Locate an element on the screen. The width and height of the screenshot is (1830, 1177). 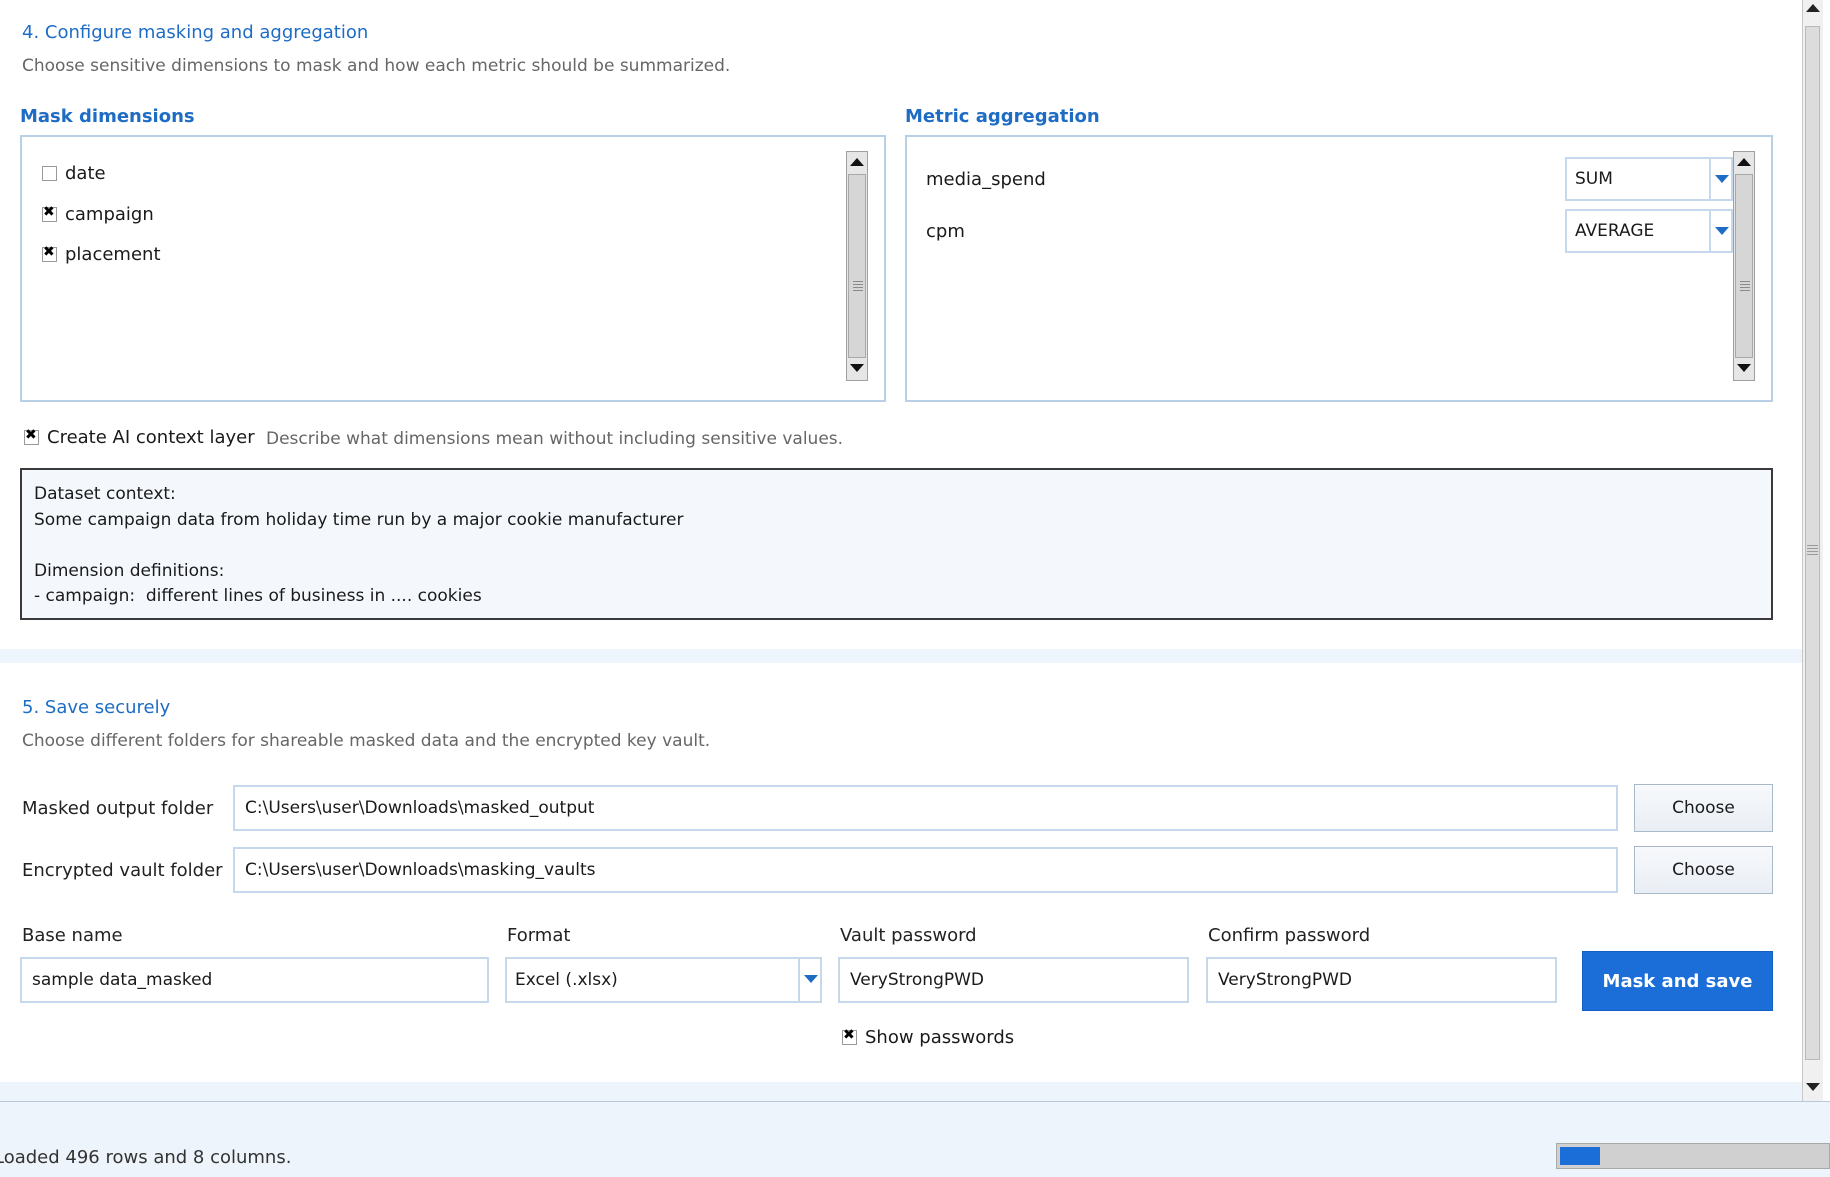
choose-vault-folder-button: Choose is located at coordinates (1703, 870).